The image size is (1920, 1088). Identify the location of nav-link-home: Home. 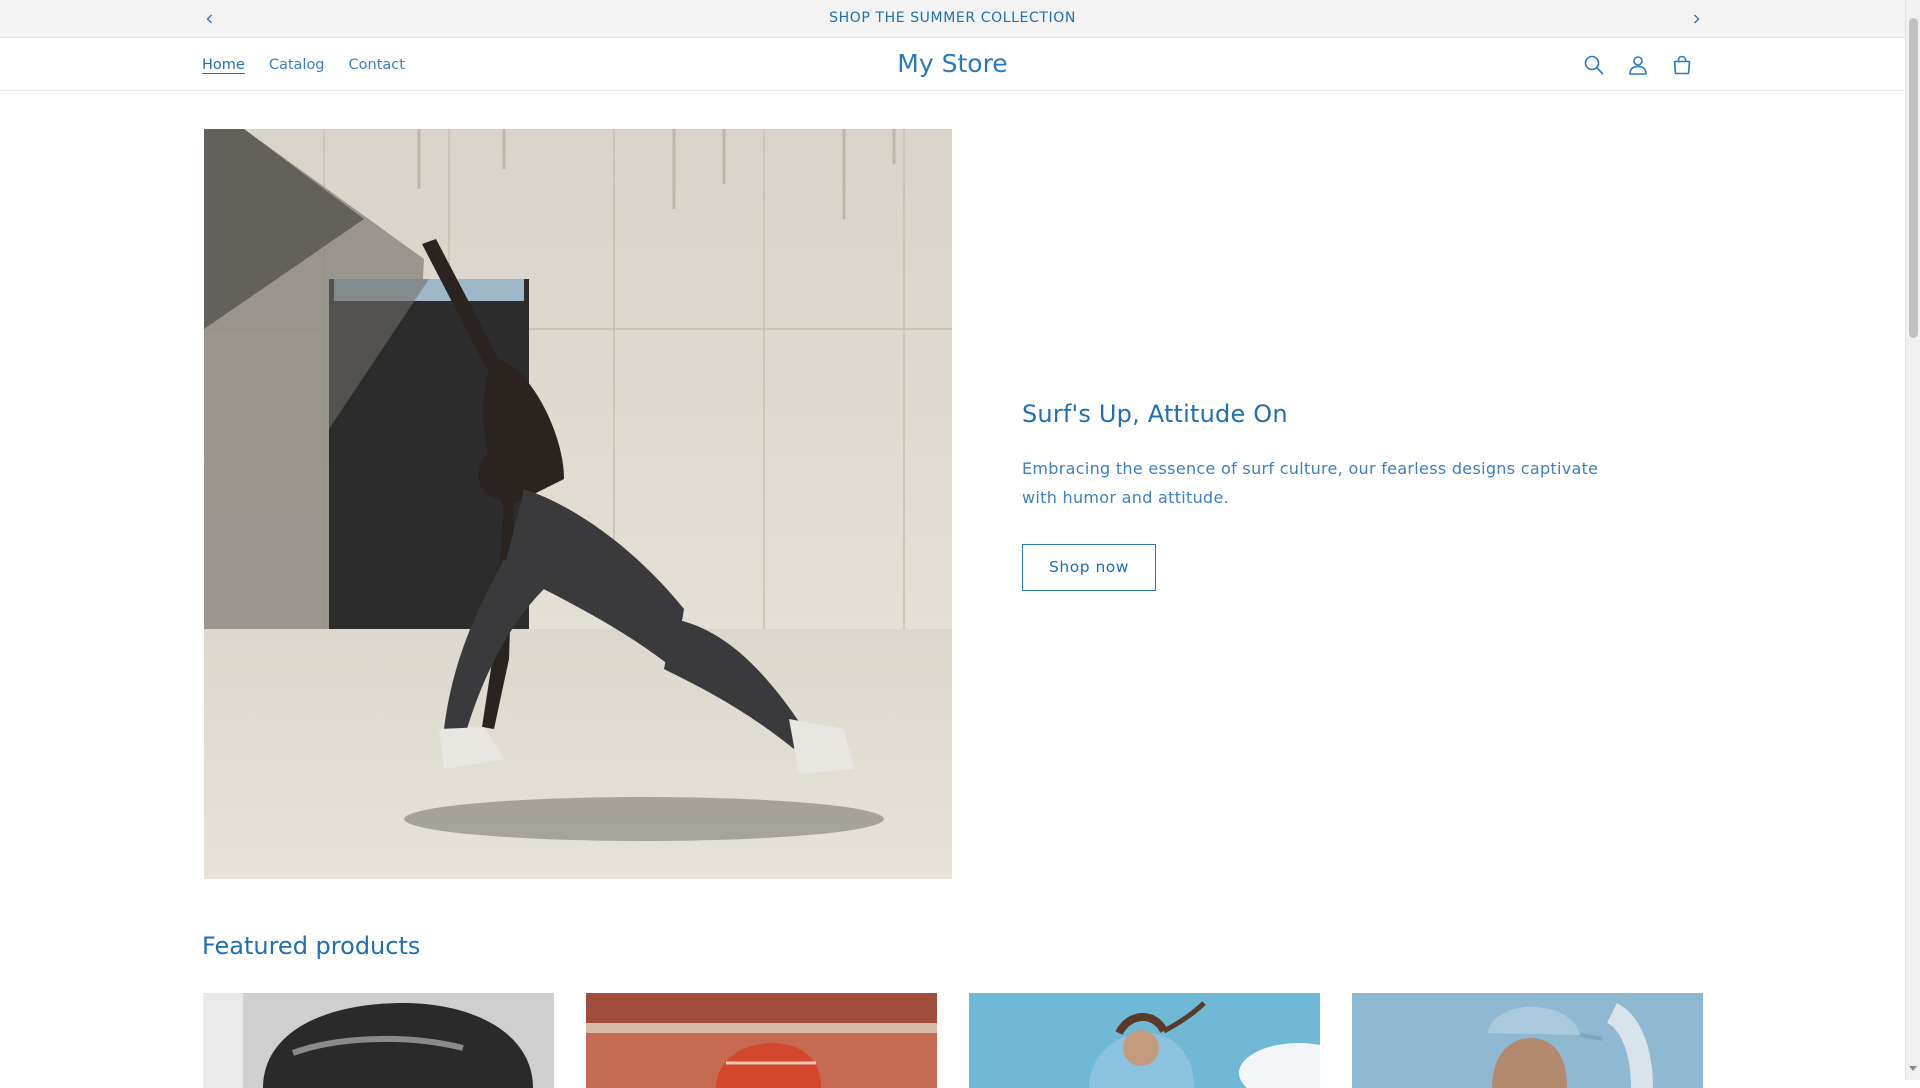
(223, 65).